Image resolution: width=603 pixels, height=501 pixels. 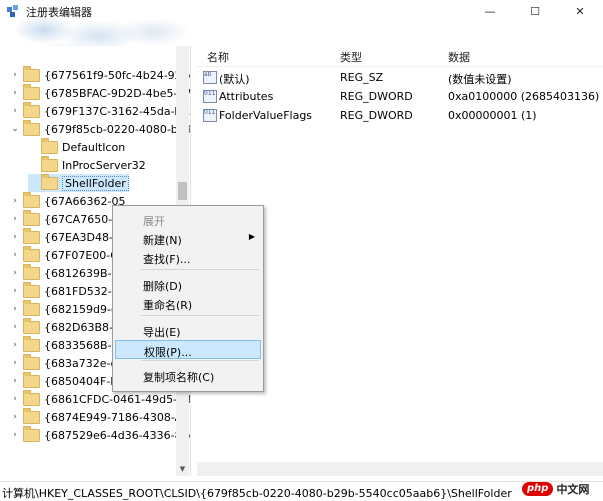 What do you see at coordinates (535, 11) in the screenshot?
I see `maximize-button: ☐` at bounding box center [535, 11].